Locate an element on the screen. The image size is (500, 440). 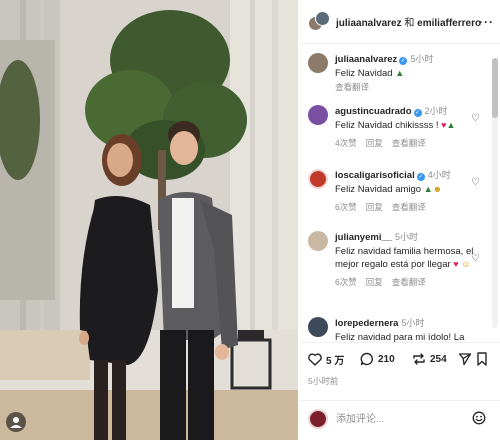
comment-button: 210 is located at coordinates (377, 359).